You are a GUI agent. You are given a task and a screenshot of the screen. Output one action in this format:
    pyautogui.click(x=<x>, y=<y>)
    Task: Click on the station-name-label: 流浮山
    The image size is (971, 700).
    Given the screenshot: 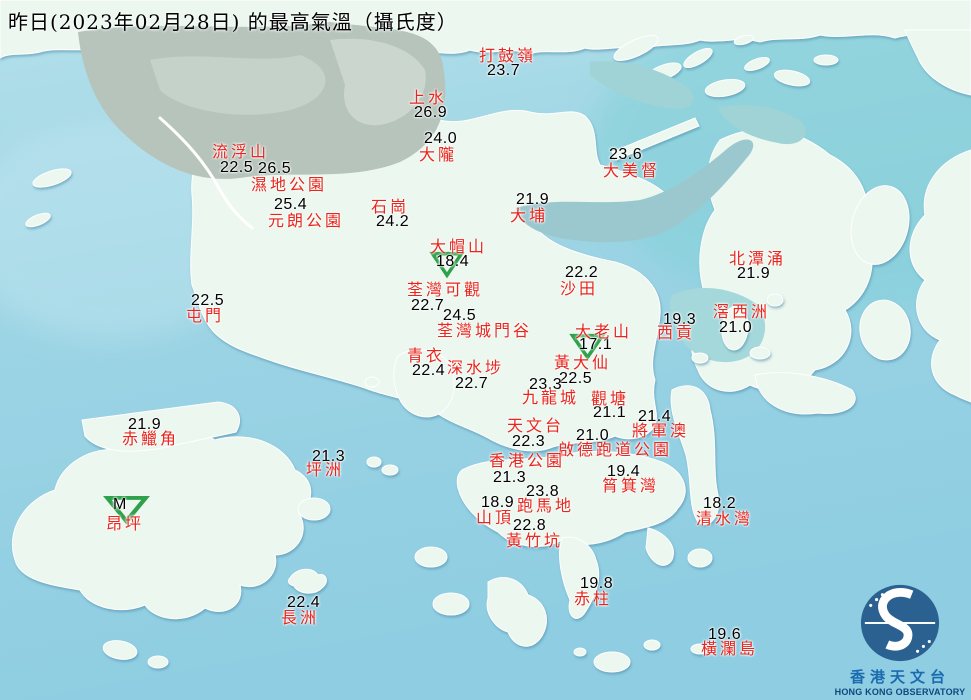 What is the action you would take?
    pyautogui.click(x=241, y=151)
    